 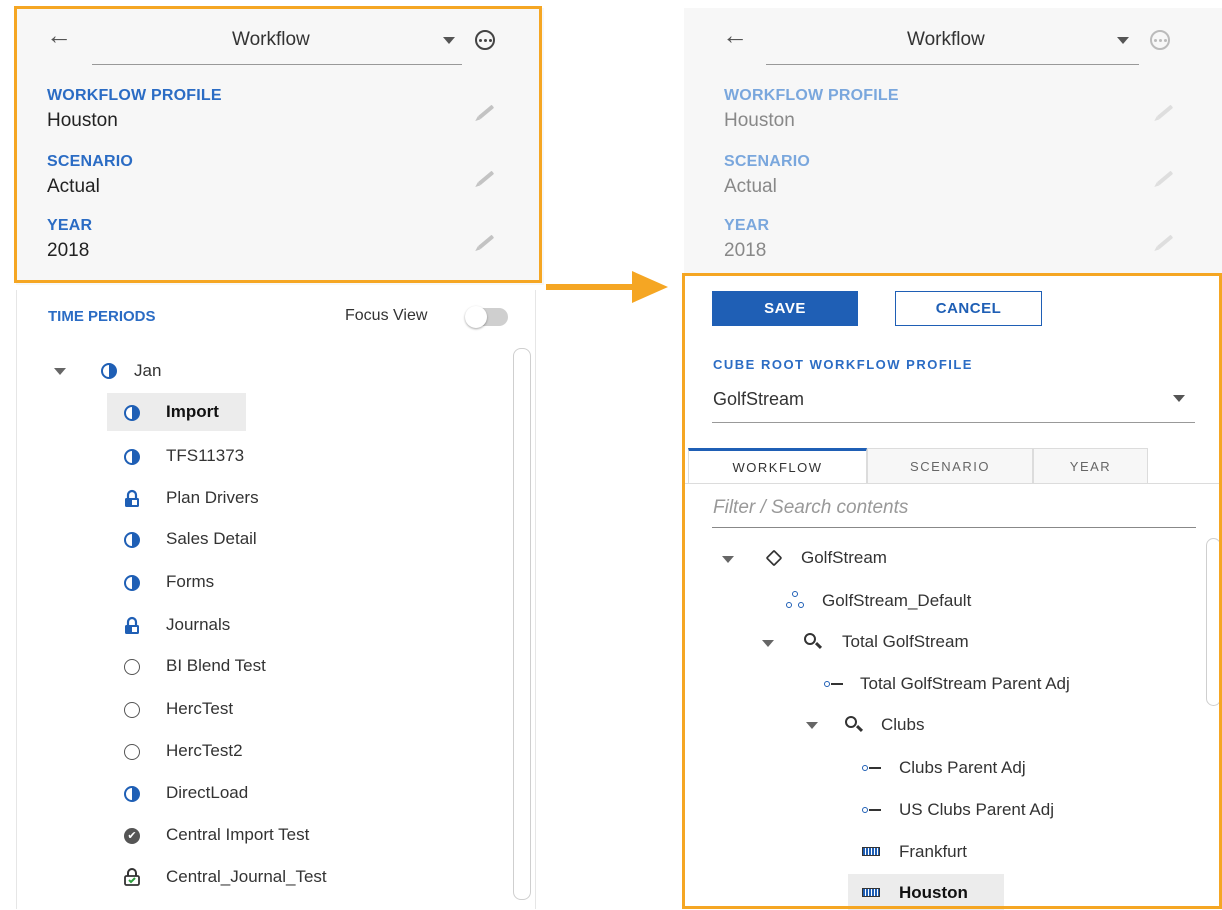 I want to click on focus-view-label: Focus View, so click(x=386, y=315).